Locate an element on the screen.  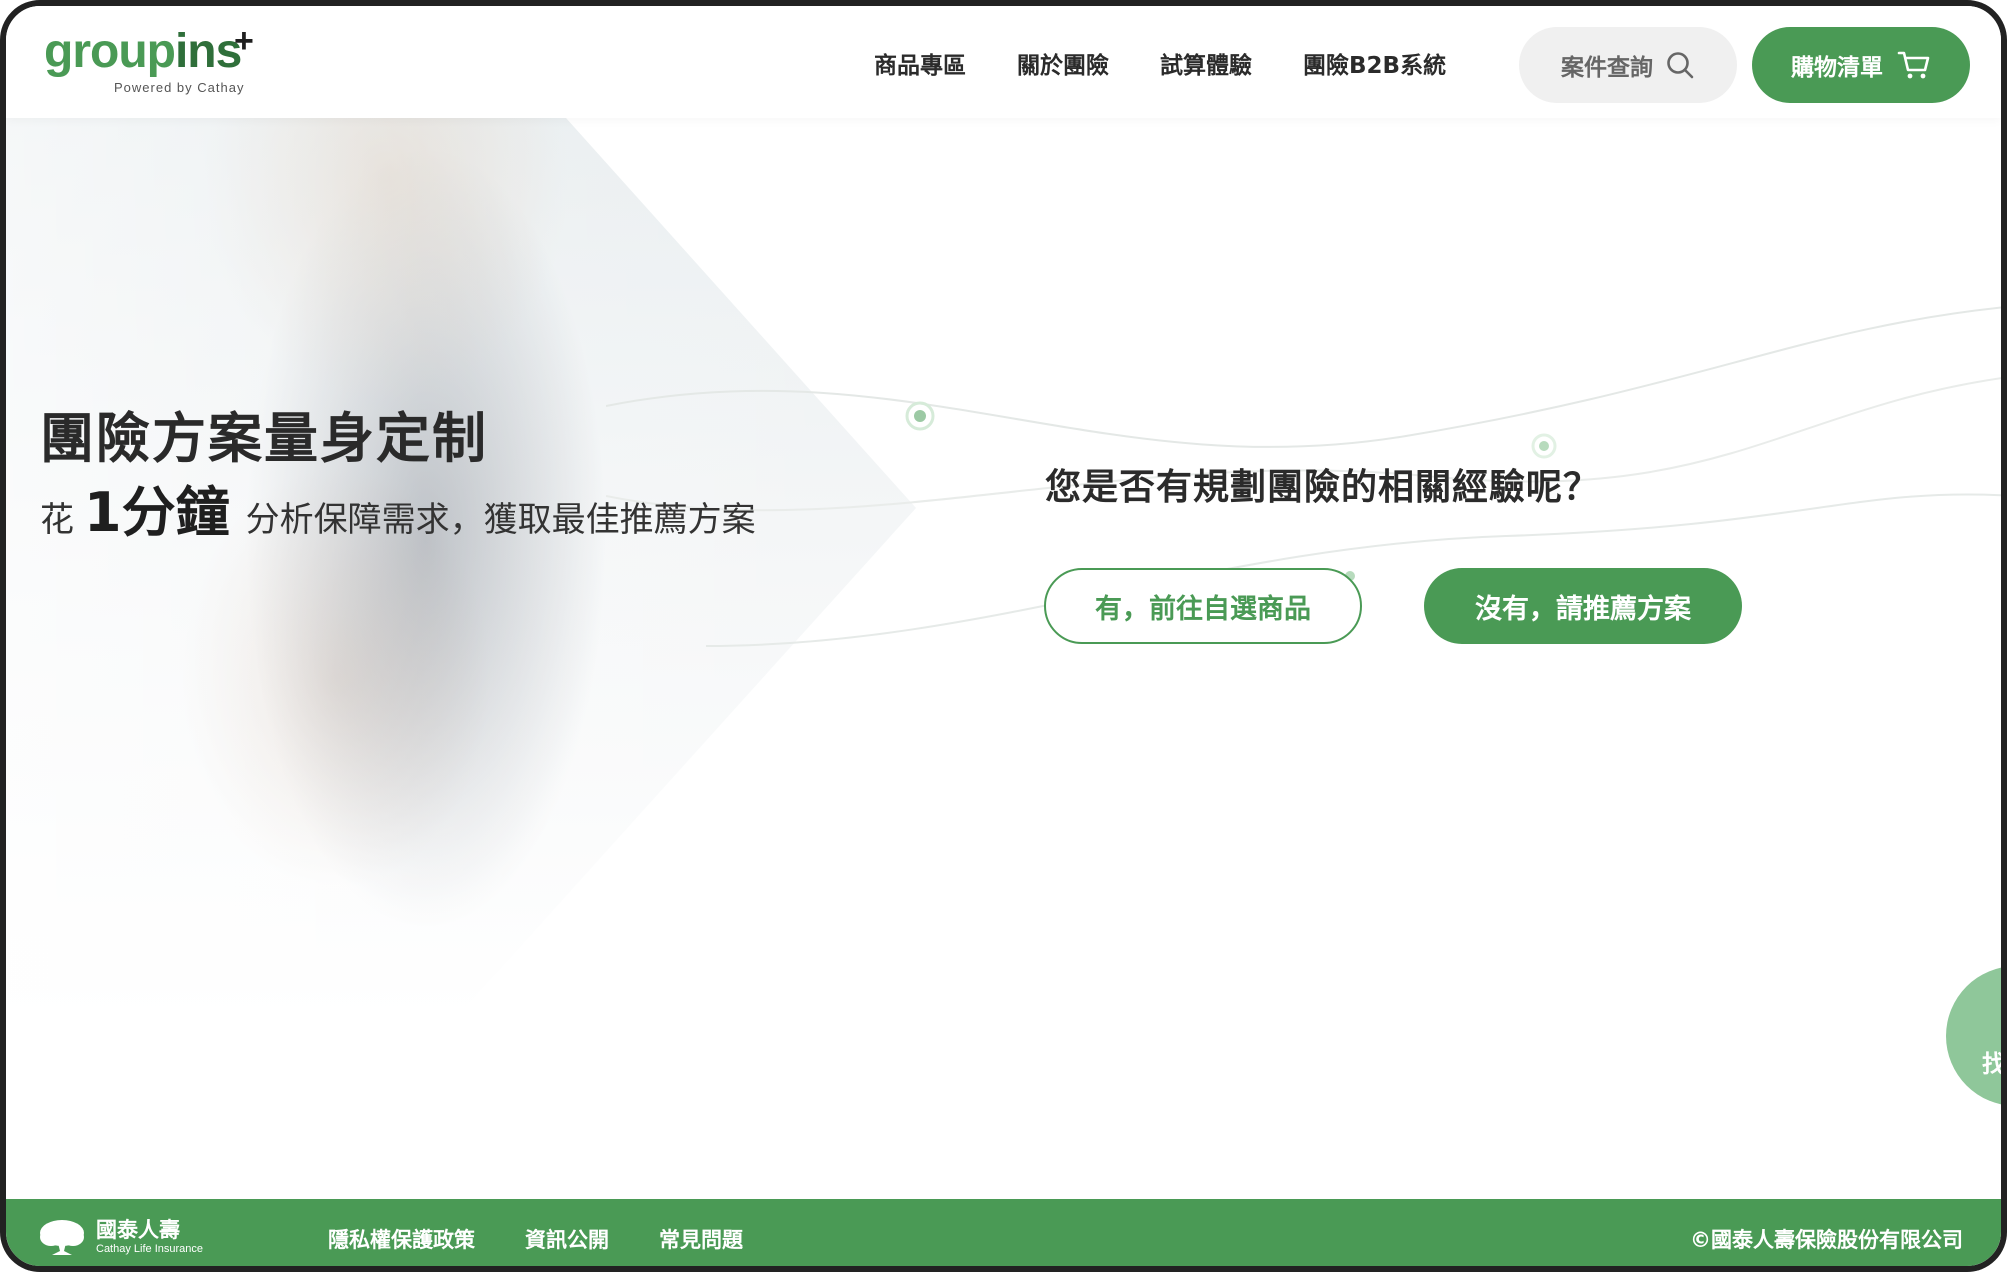
hero-subtitle-prefix: 花 is located at coordinates (57, 520).